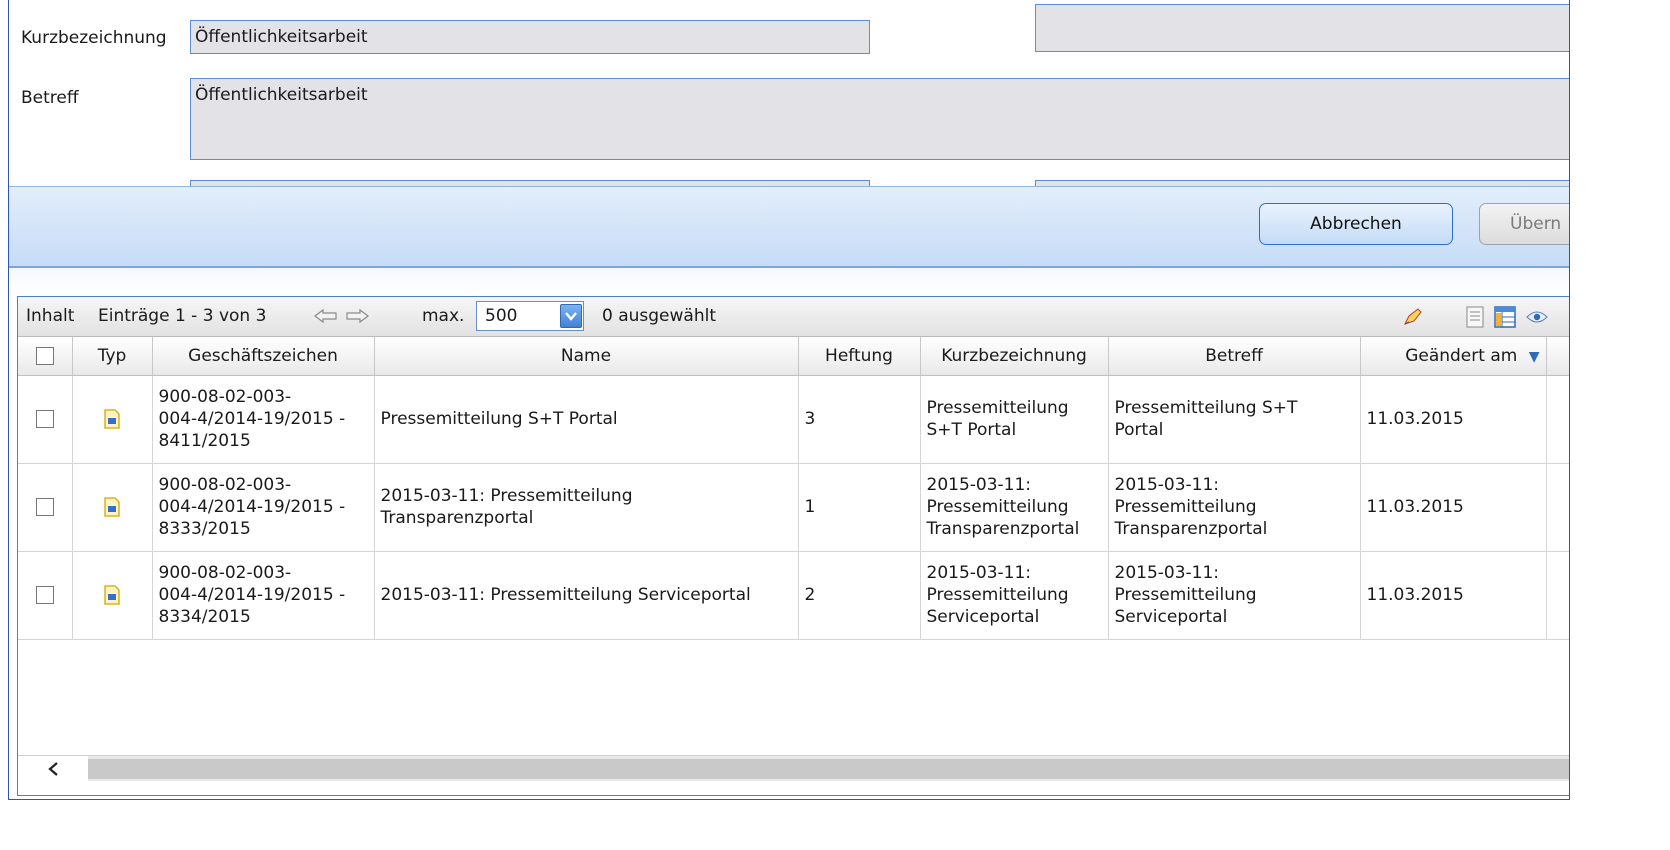 Image resolution: width=1670 pixels, height=850 pixels. I want to click on max-entries-select: 500, so click(530, 316).